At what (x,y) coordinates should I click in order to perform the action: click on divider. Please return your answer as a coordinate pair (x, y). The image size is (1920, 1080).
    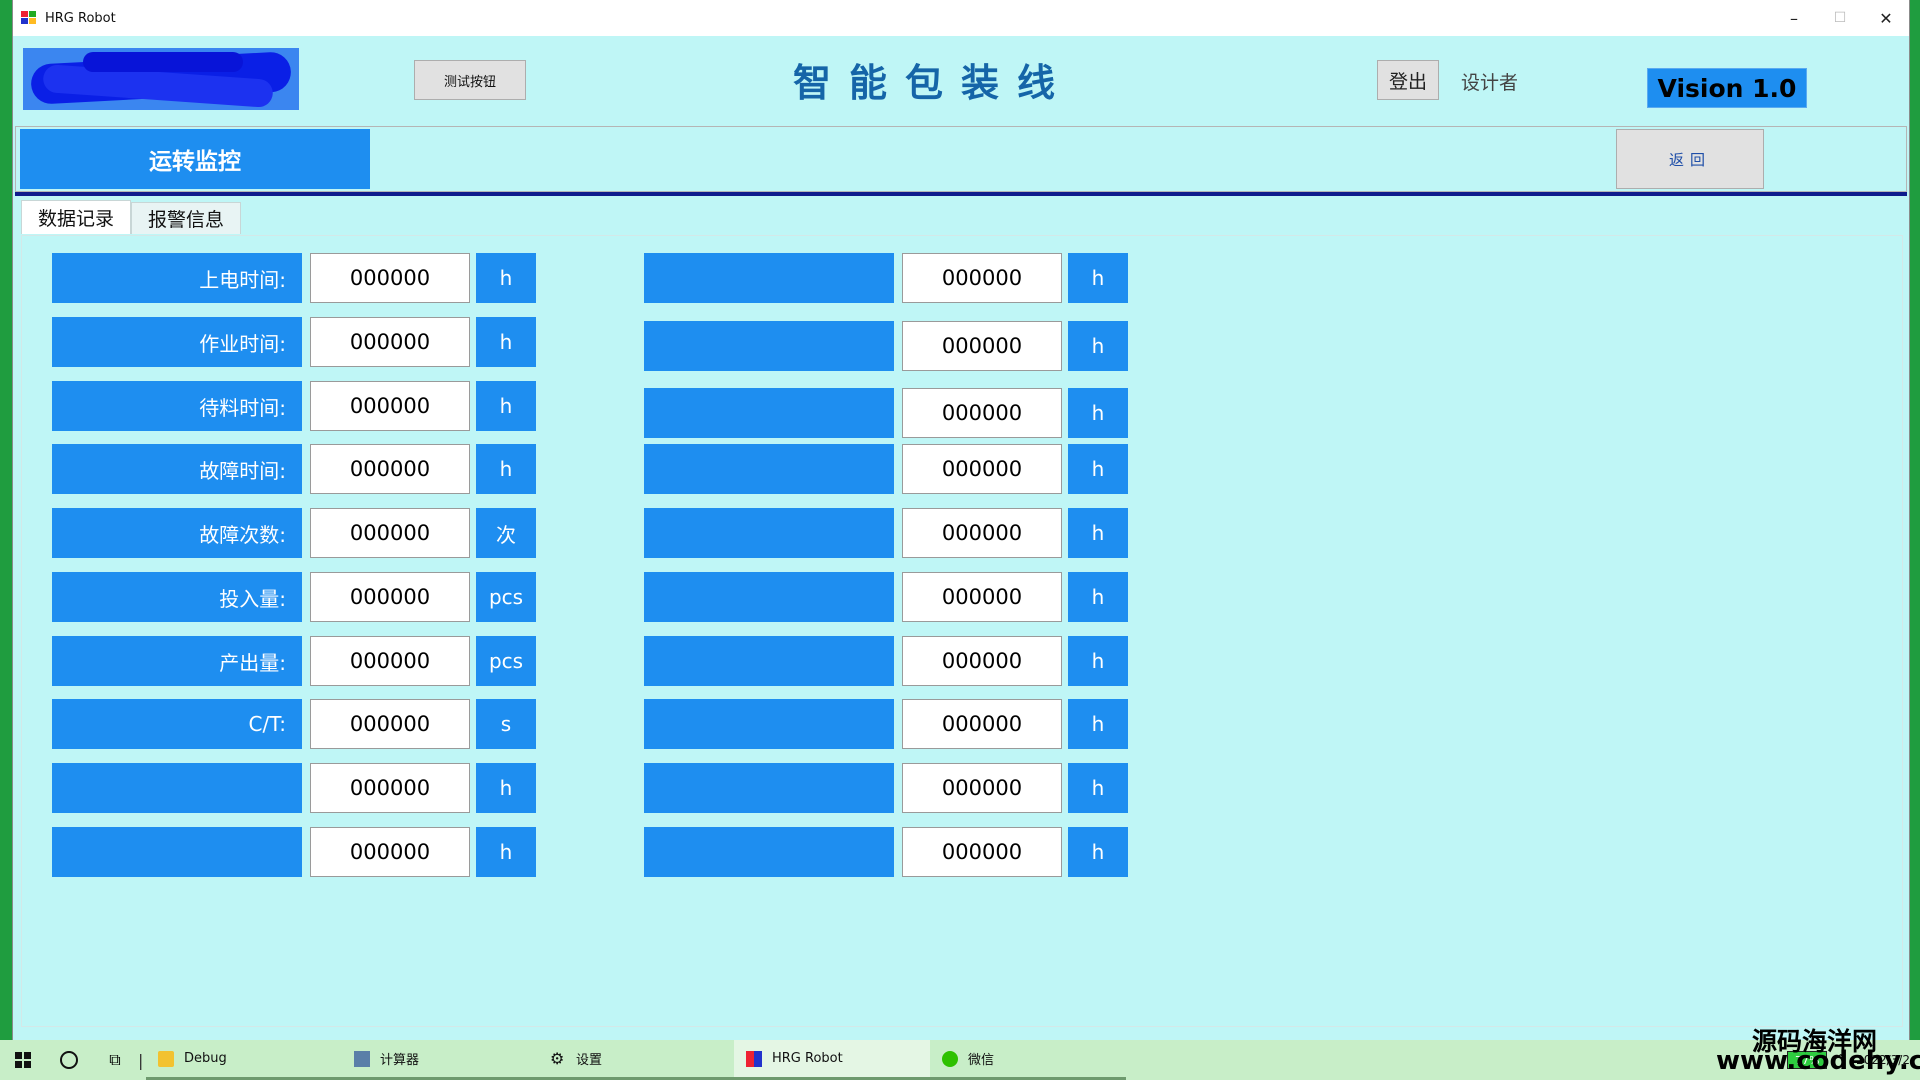
    Looking at the image, I should click on (961, 194).